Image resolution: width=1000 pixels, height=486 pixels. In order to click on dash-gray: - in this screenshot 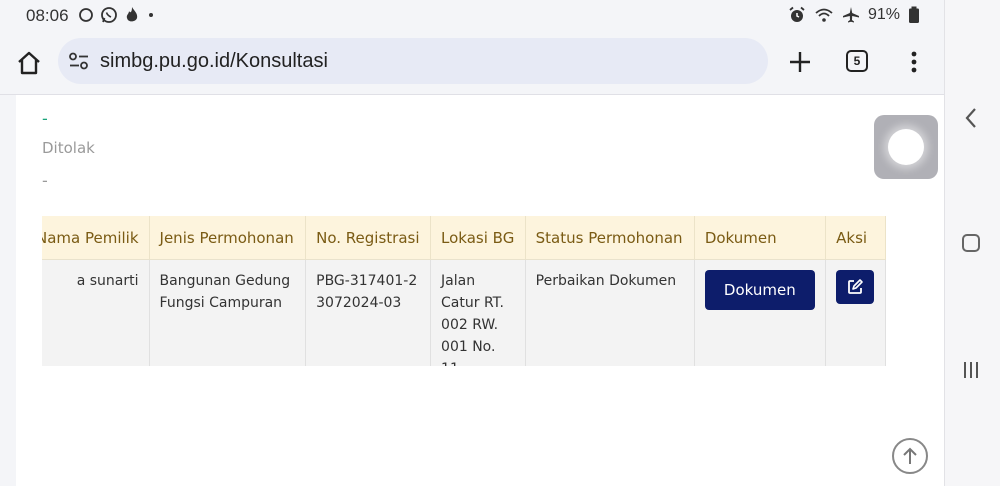, I will do `click(45, 180)`.